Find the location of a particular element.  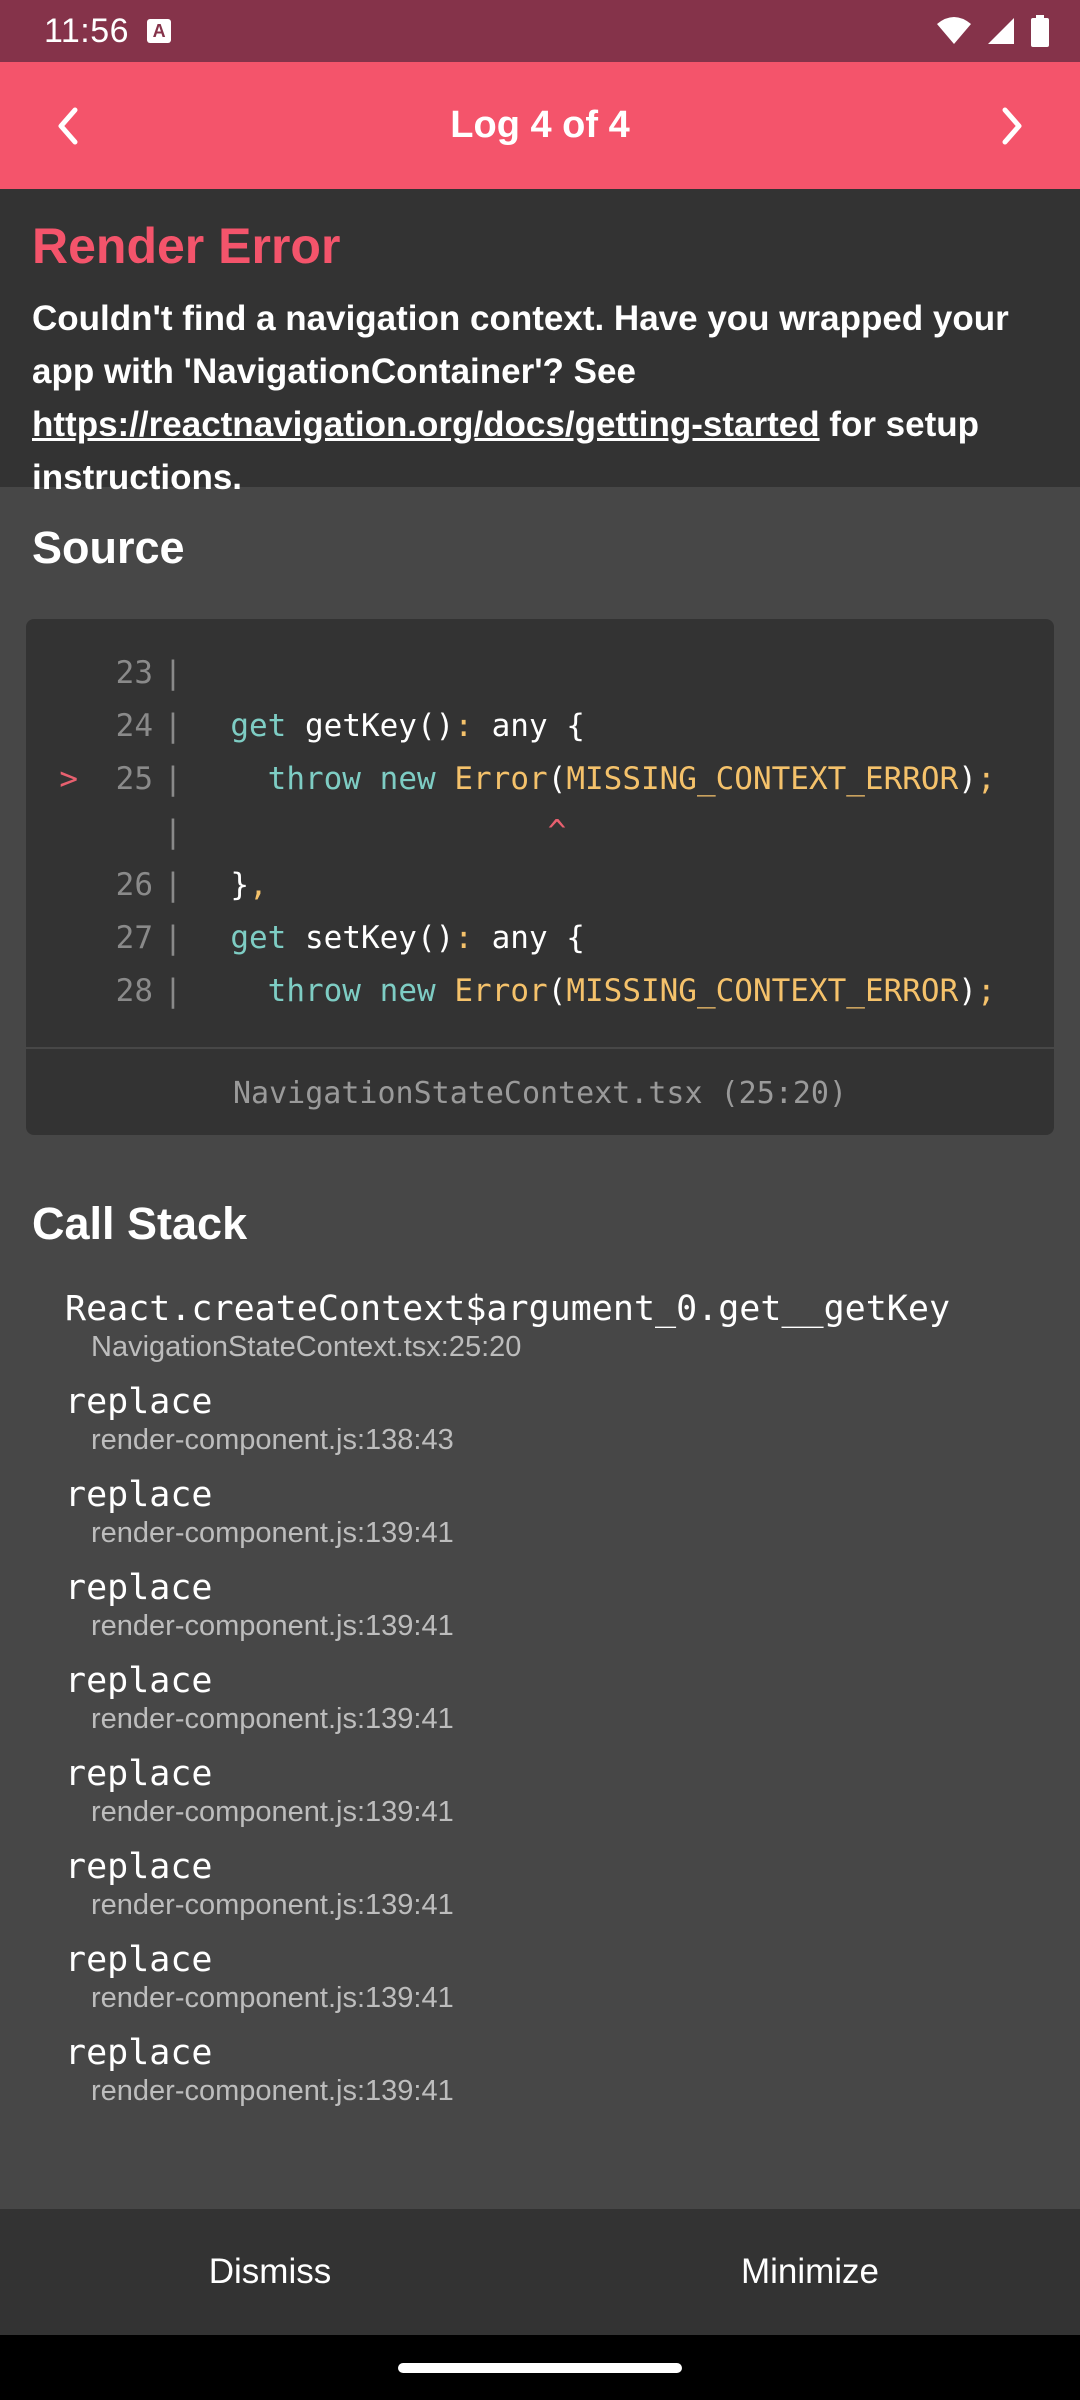

gesture-navigation-bar is located at coordinates (540, 2367).